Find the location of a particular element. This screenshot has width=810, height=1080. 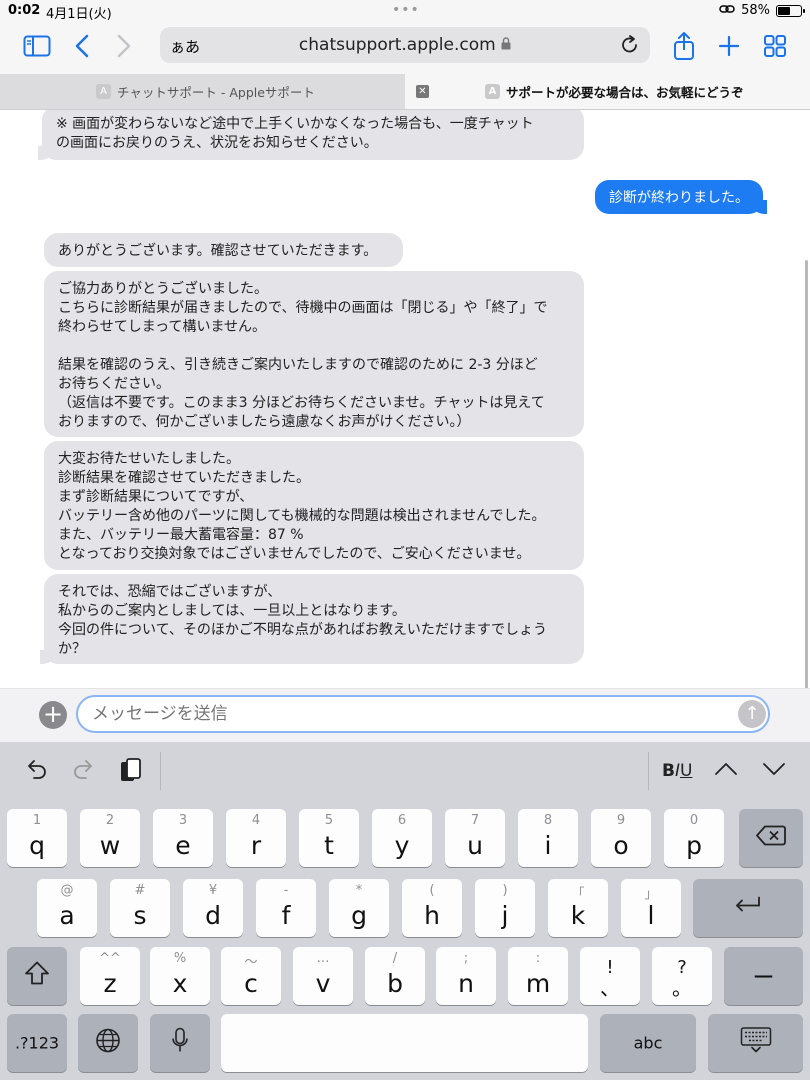

key-label: u is located at coordinates (475, 845).